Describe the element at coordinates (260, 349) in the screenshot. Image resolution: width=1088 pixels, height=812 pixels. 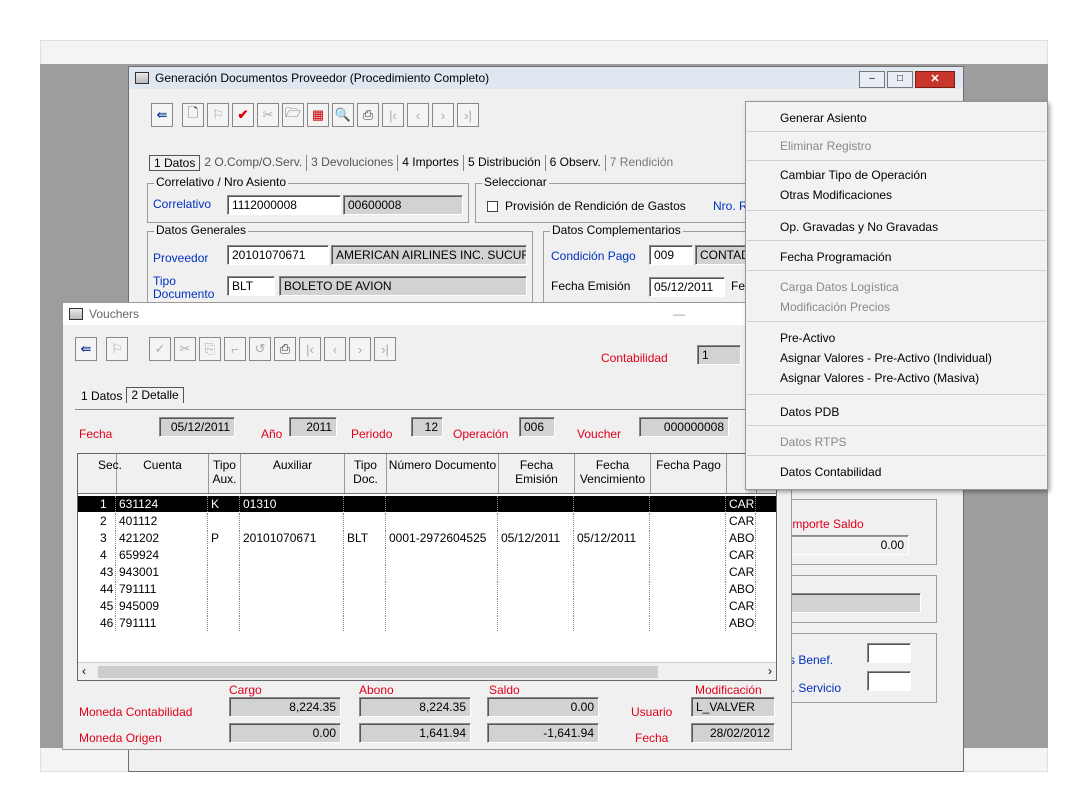
I see `undo-icon: ↺` at that location.